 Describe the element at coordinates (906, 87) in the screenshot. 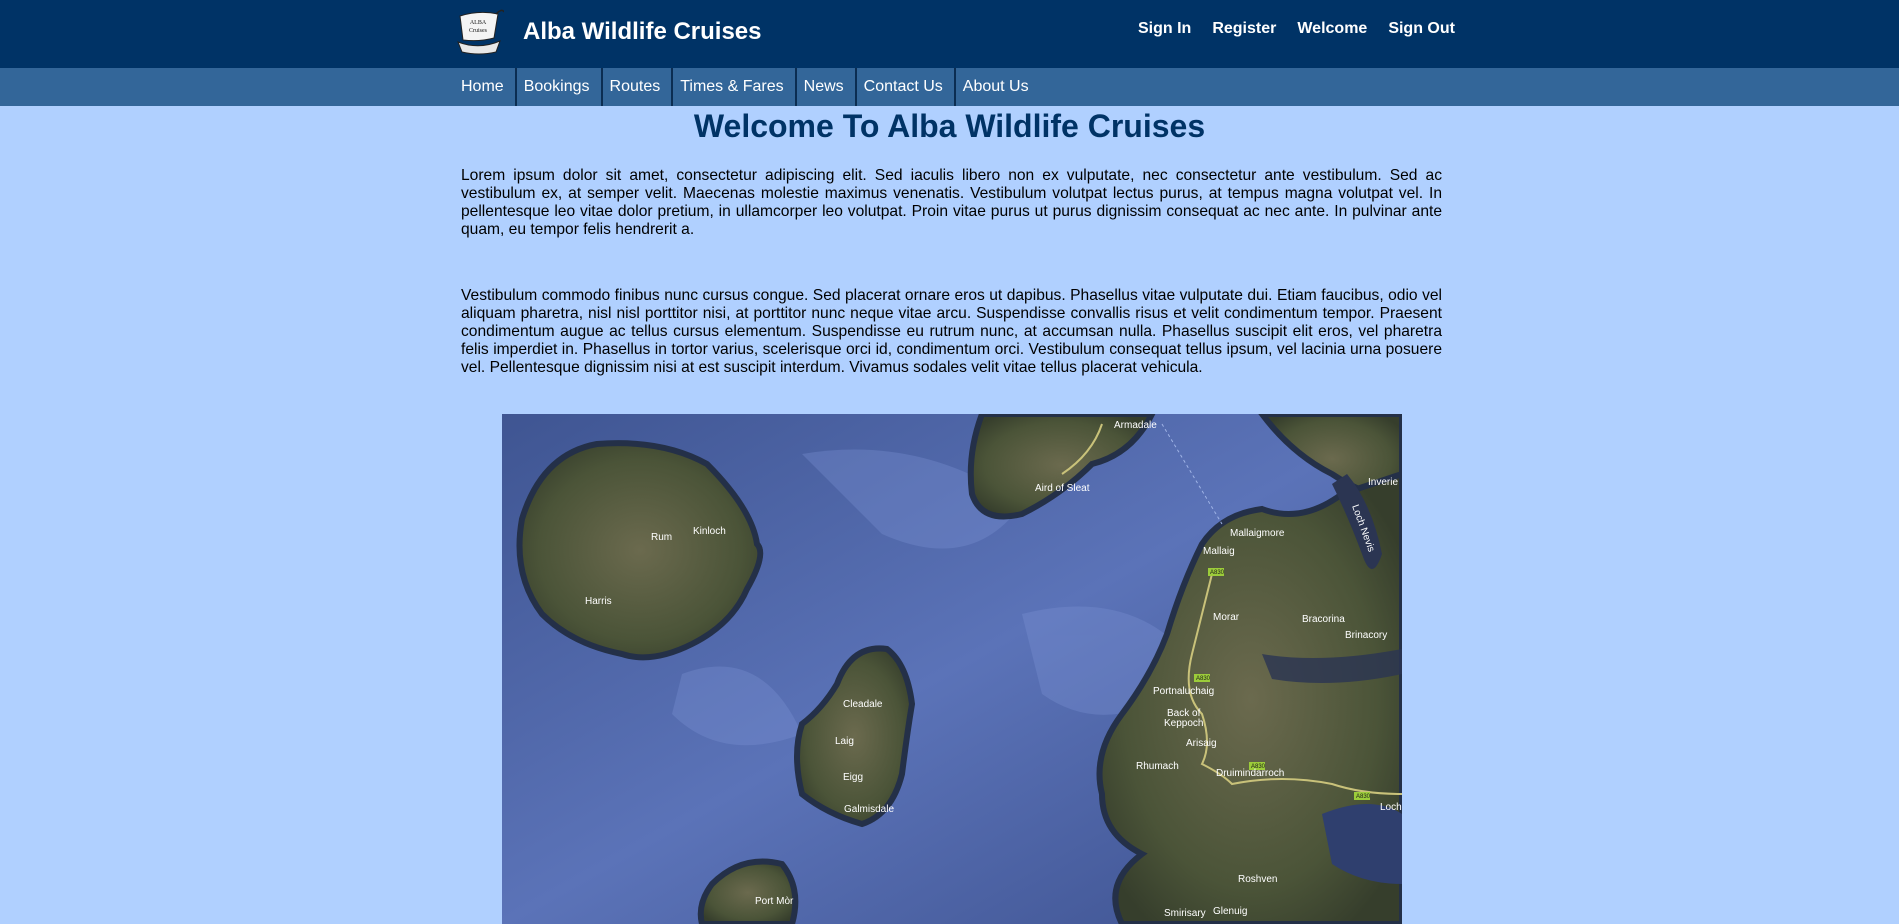

I see `nav-item-contact-us: Contact Us` at that location.